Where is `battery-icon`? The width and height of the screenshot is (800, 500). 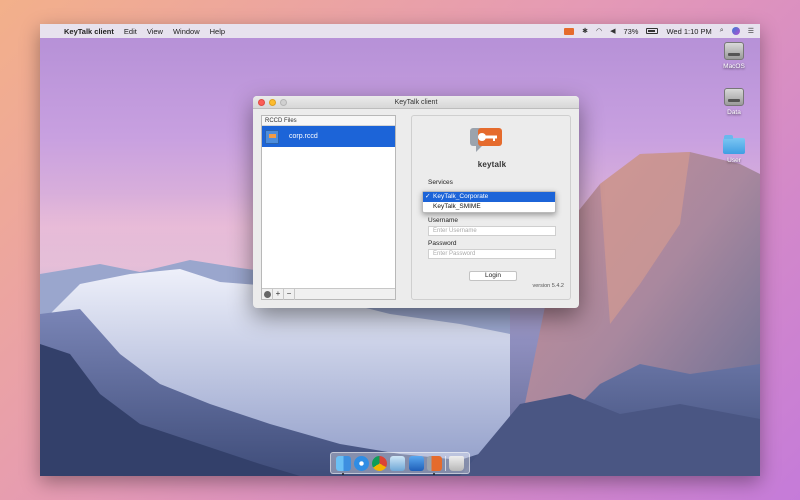 battery-icon is located at coordinates (652, 31).